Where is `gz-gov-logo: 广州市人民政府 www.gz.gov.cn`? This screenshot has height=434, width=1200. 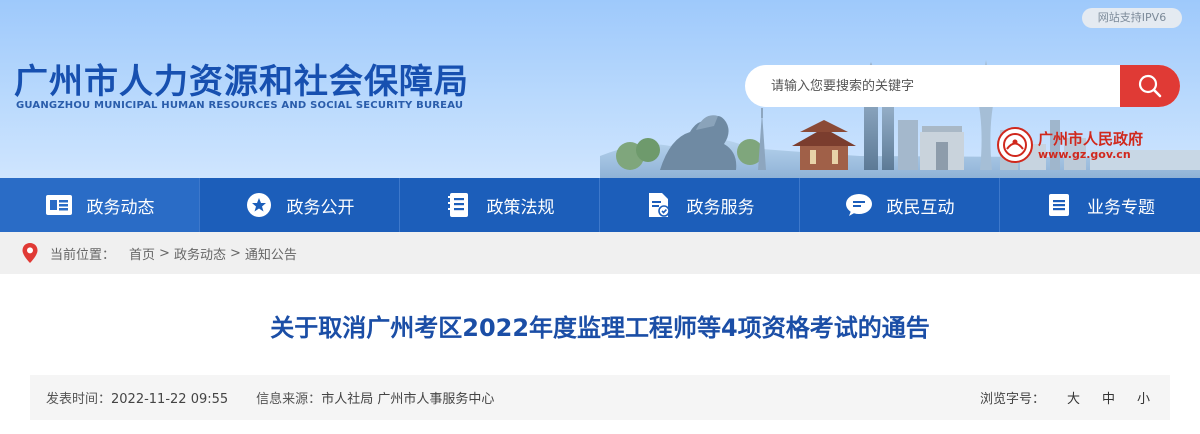 gz-gov-logo: 广州市人民政府 www.gz.gov.cn is located at coordinates (1069, 145).